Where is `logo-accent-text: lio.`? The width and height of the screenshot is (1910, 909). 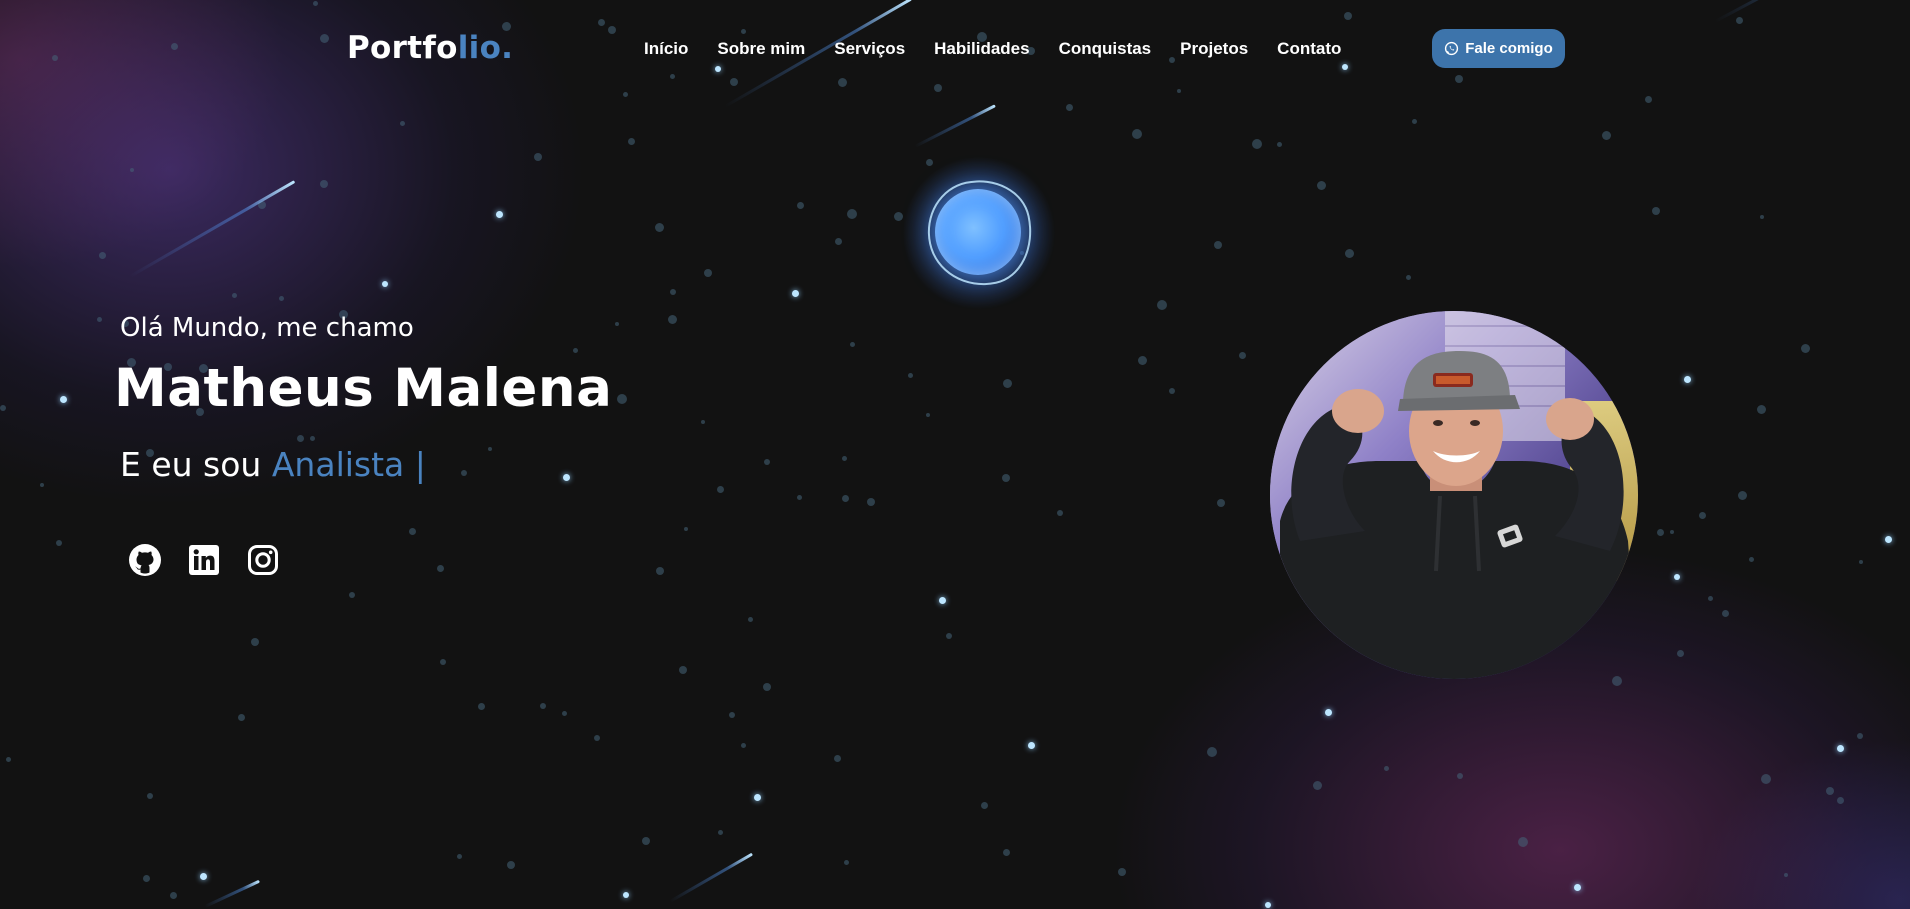
logo-accent-text: lio. is located at coordinates (485, 48).